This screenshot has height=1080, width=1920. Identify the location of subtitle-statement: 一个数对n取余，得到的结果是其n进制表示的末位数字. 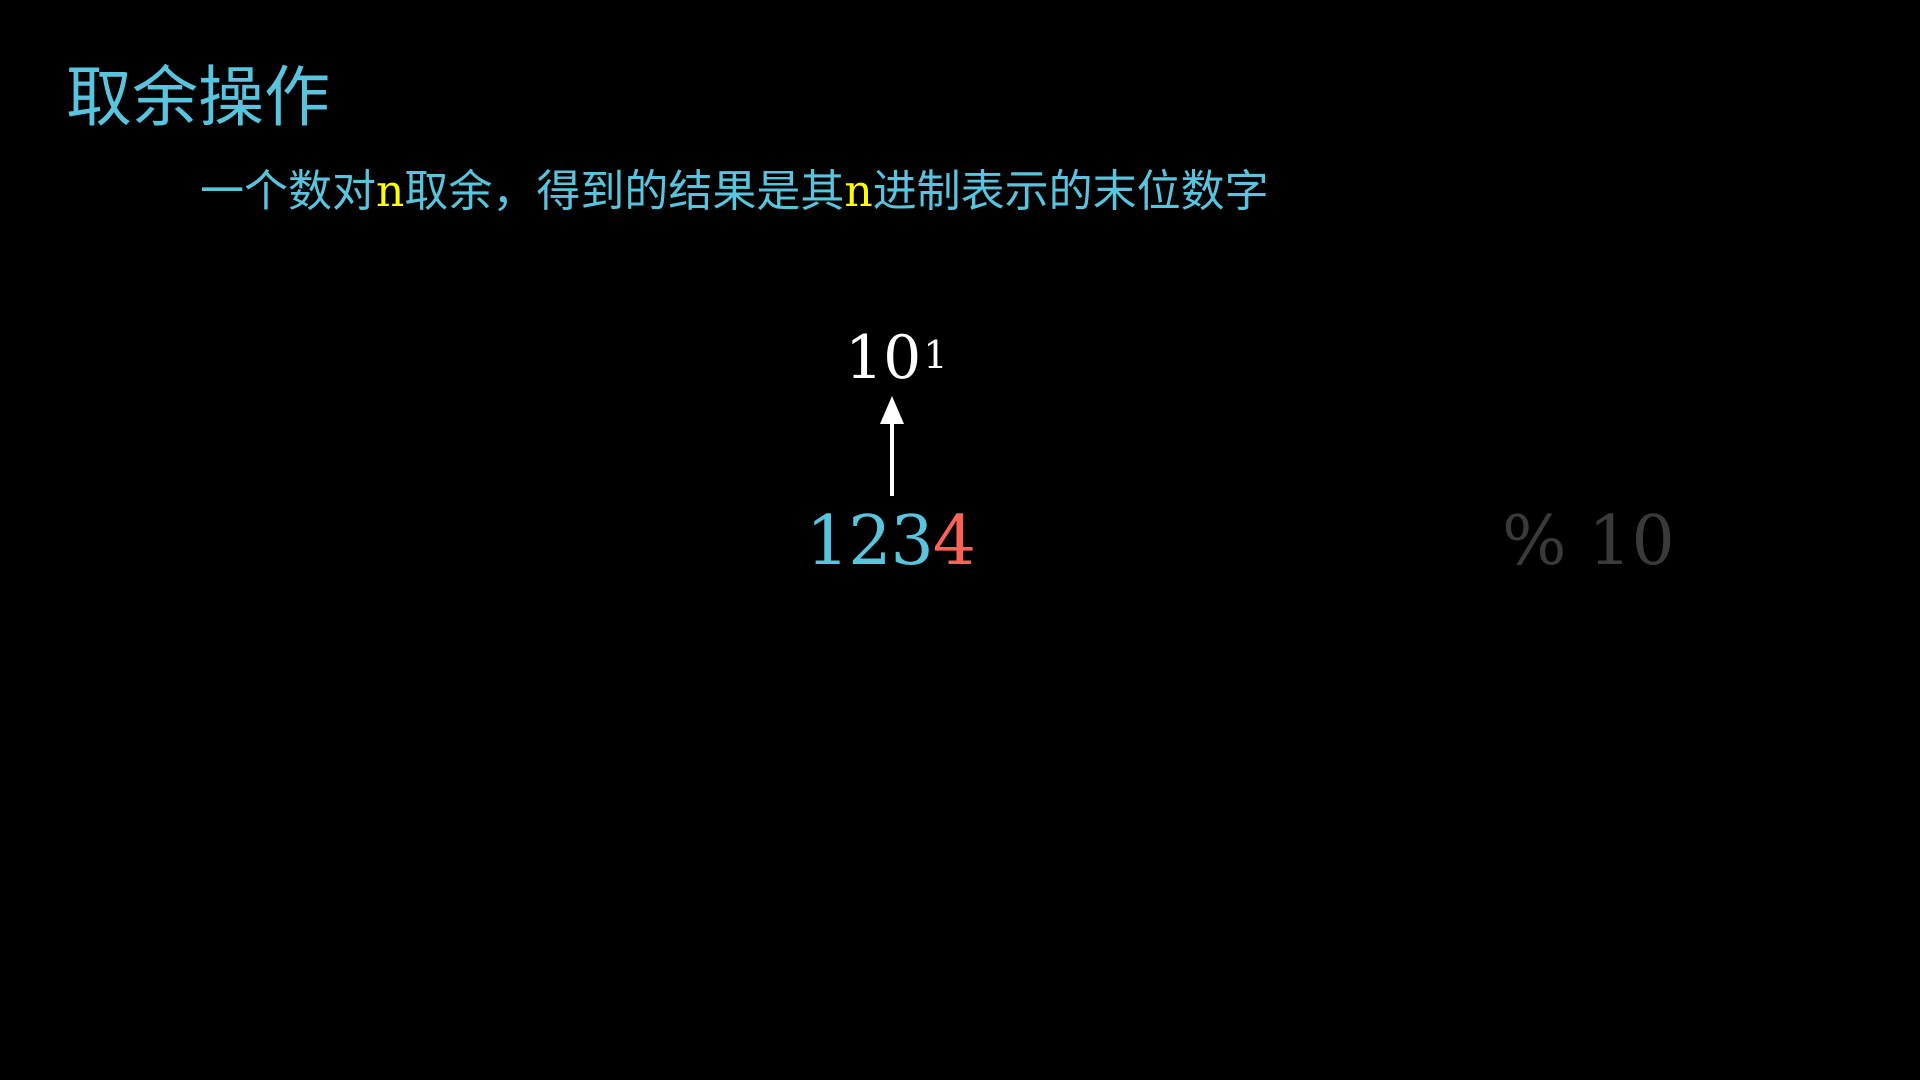
(734, 192).